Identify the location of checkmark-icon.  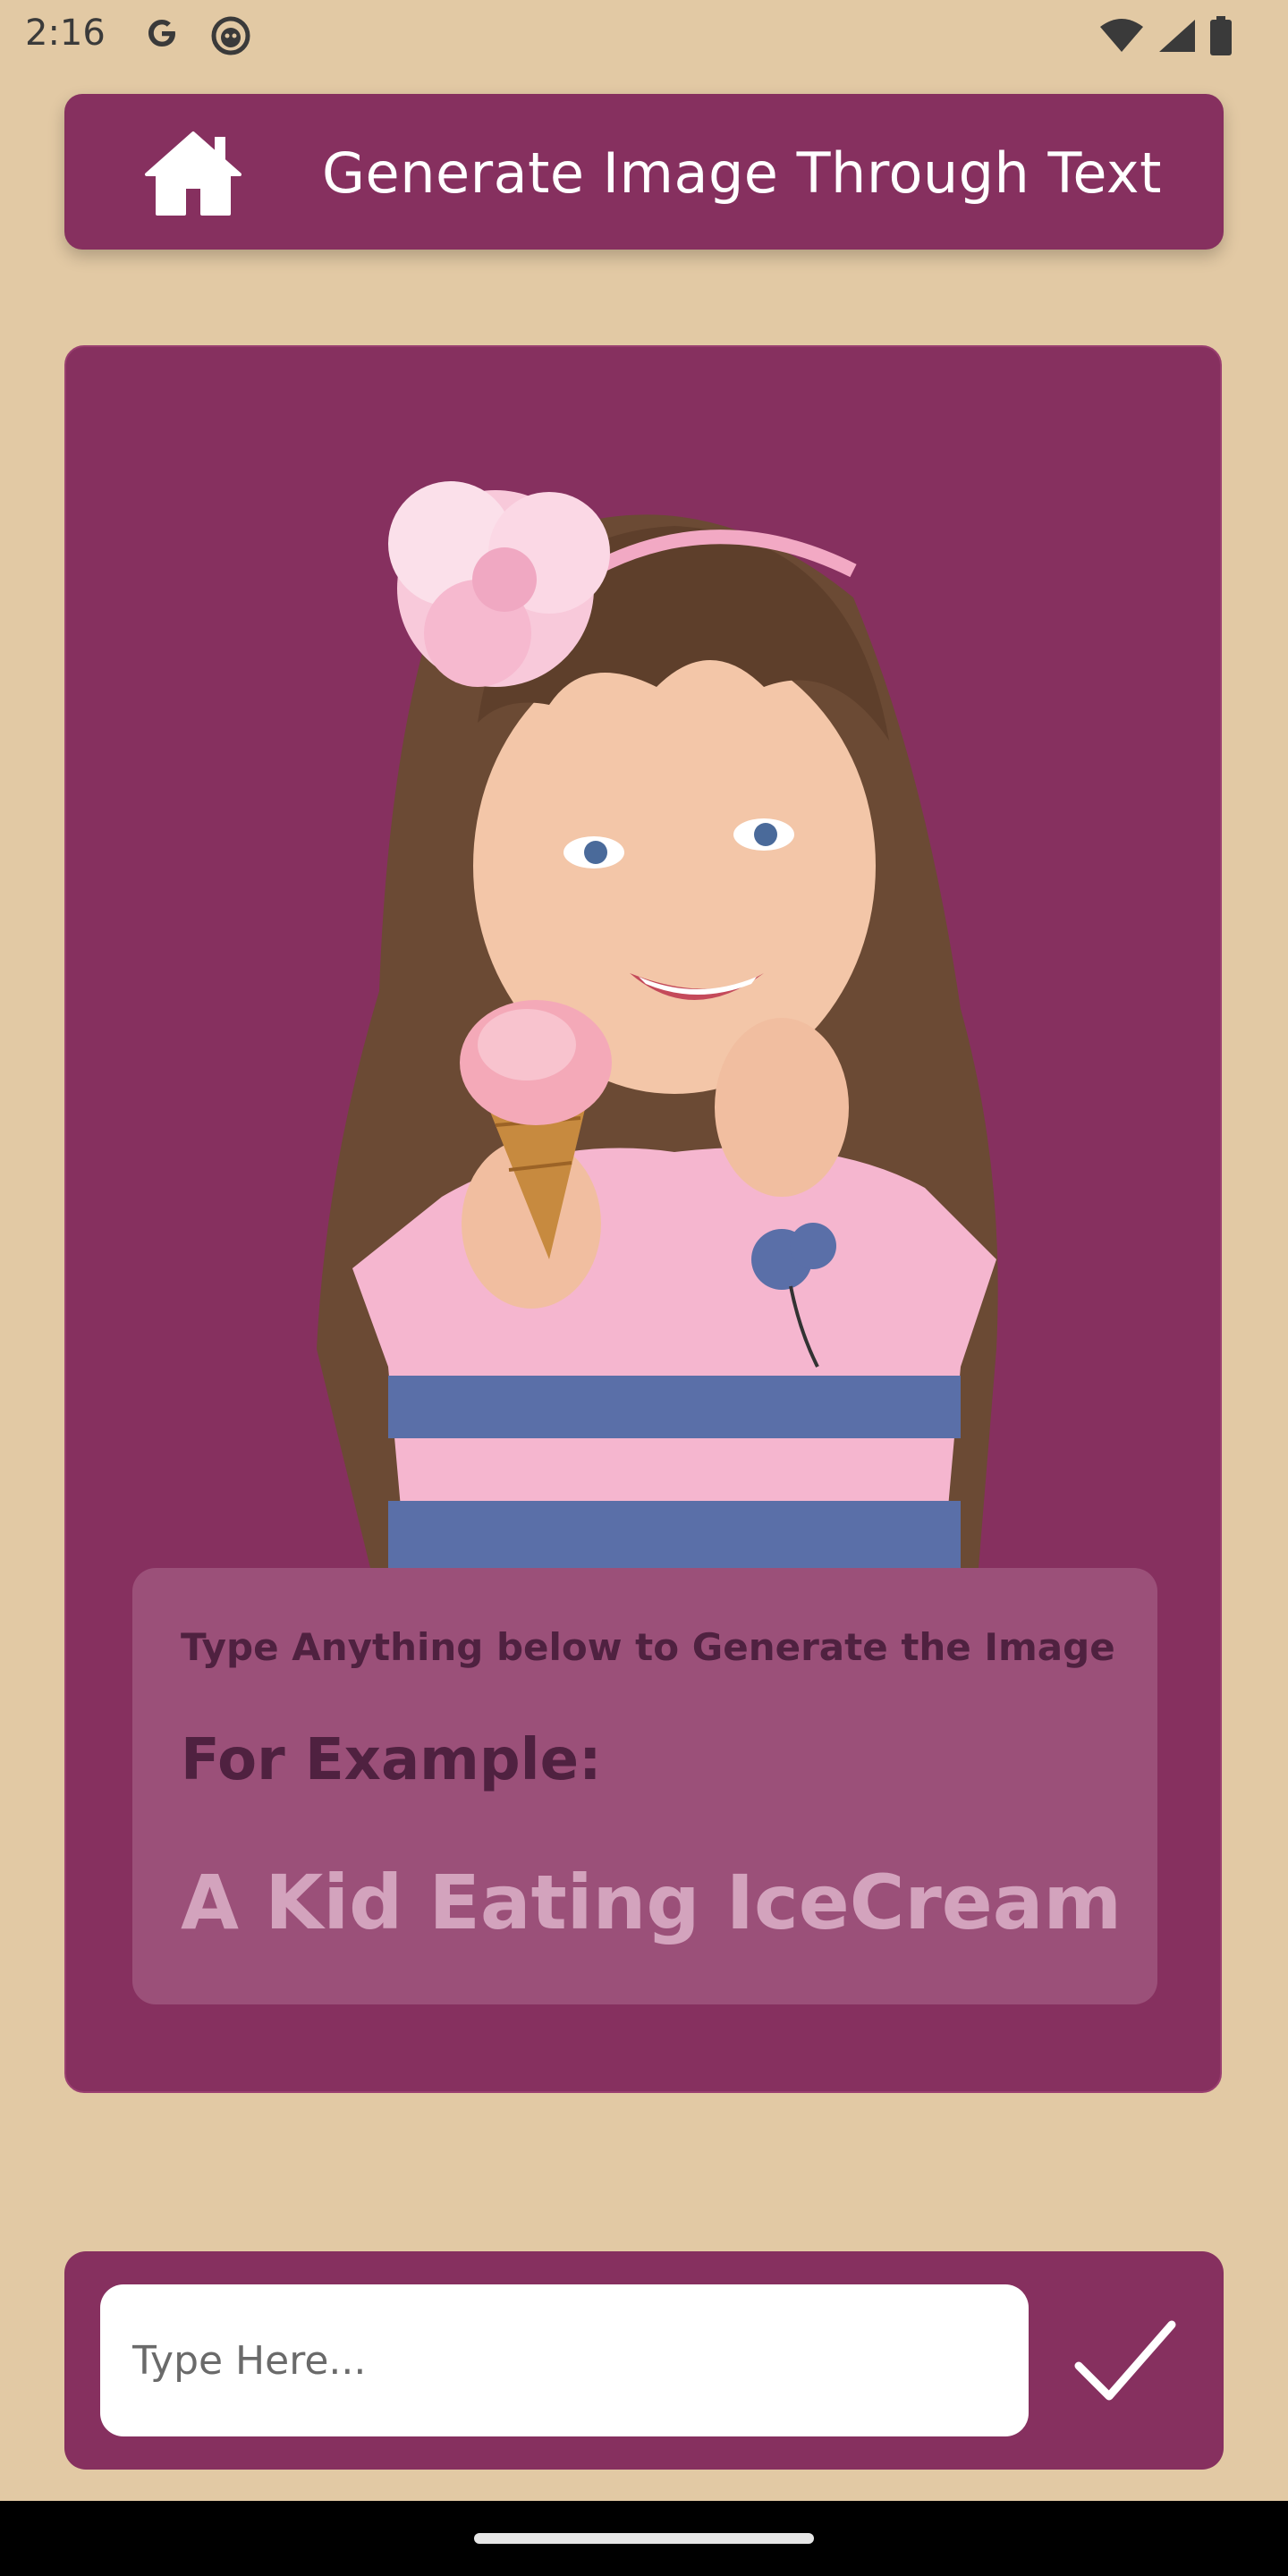
(1124, 2360).